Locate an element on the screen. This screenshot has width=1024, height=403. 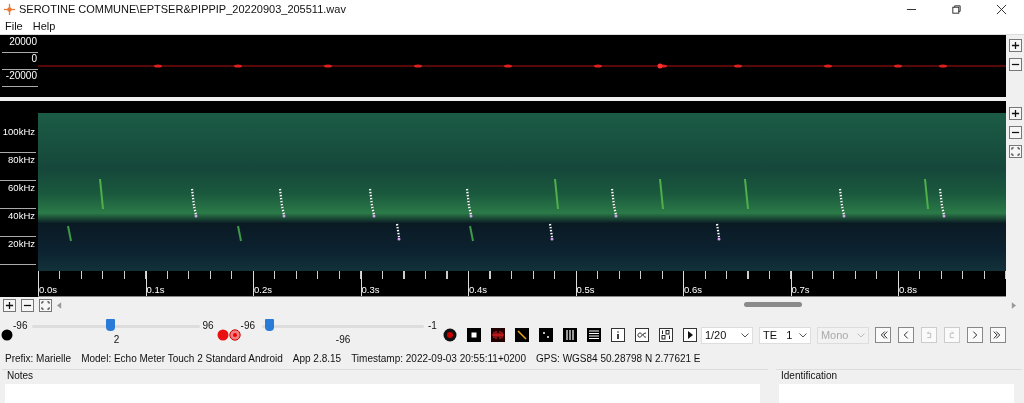
curve-icon is located at coordinates (641, 335).